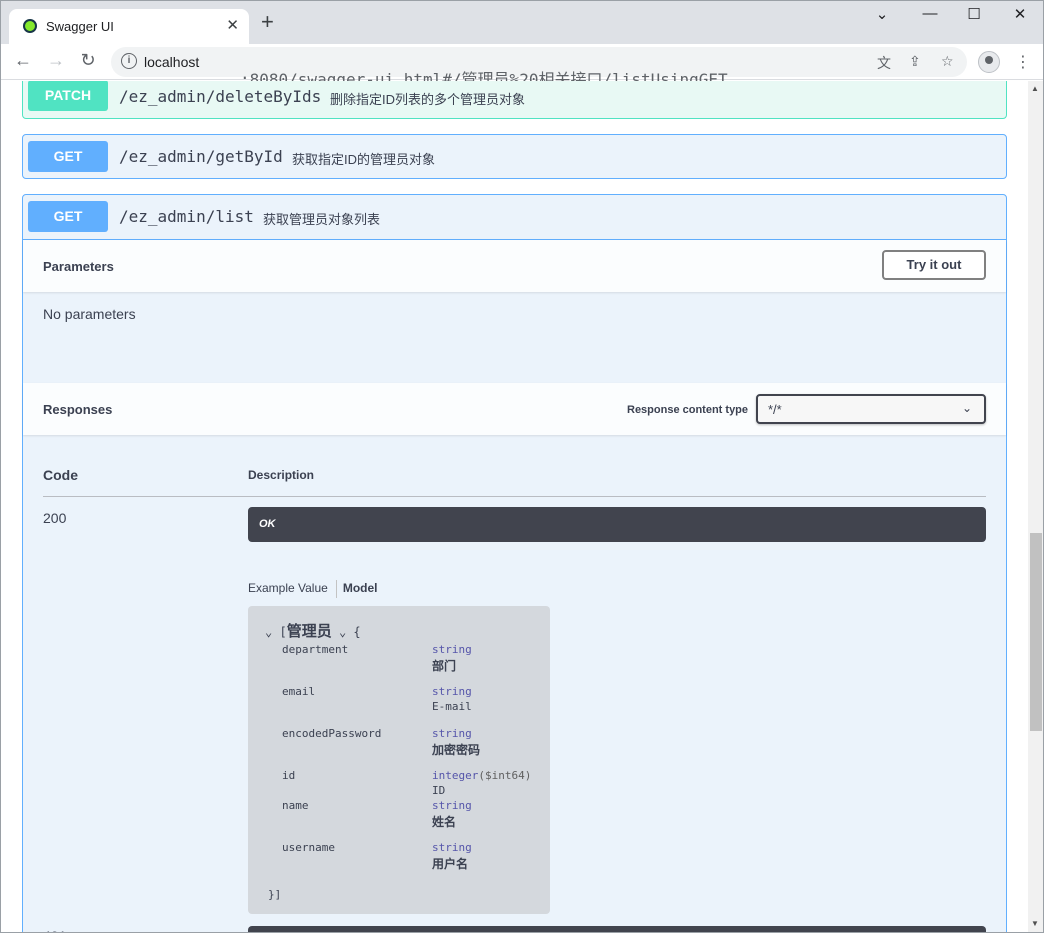 Image resolution: width=1044 pixels, height=933 pixels. I want to click on scroll-down-icon: ▼, so click(1035, 923).